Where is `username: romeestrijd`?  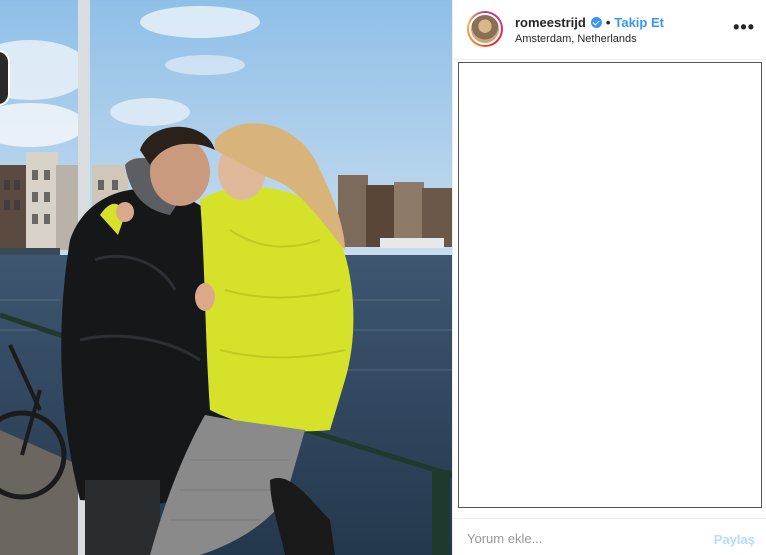 username: romeestrijd is located at coordinates (550, 22).